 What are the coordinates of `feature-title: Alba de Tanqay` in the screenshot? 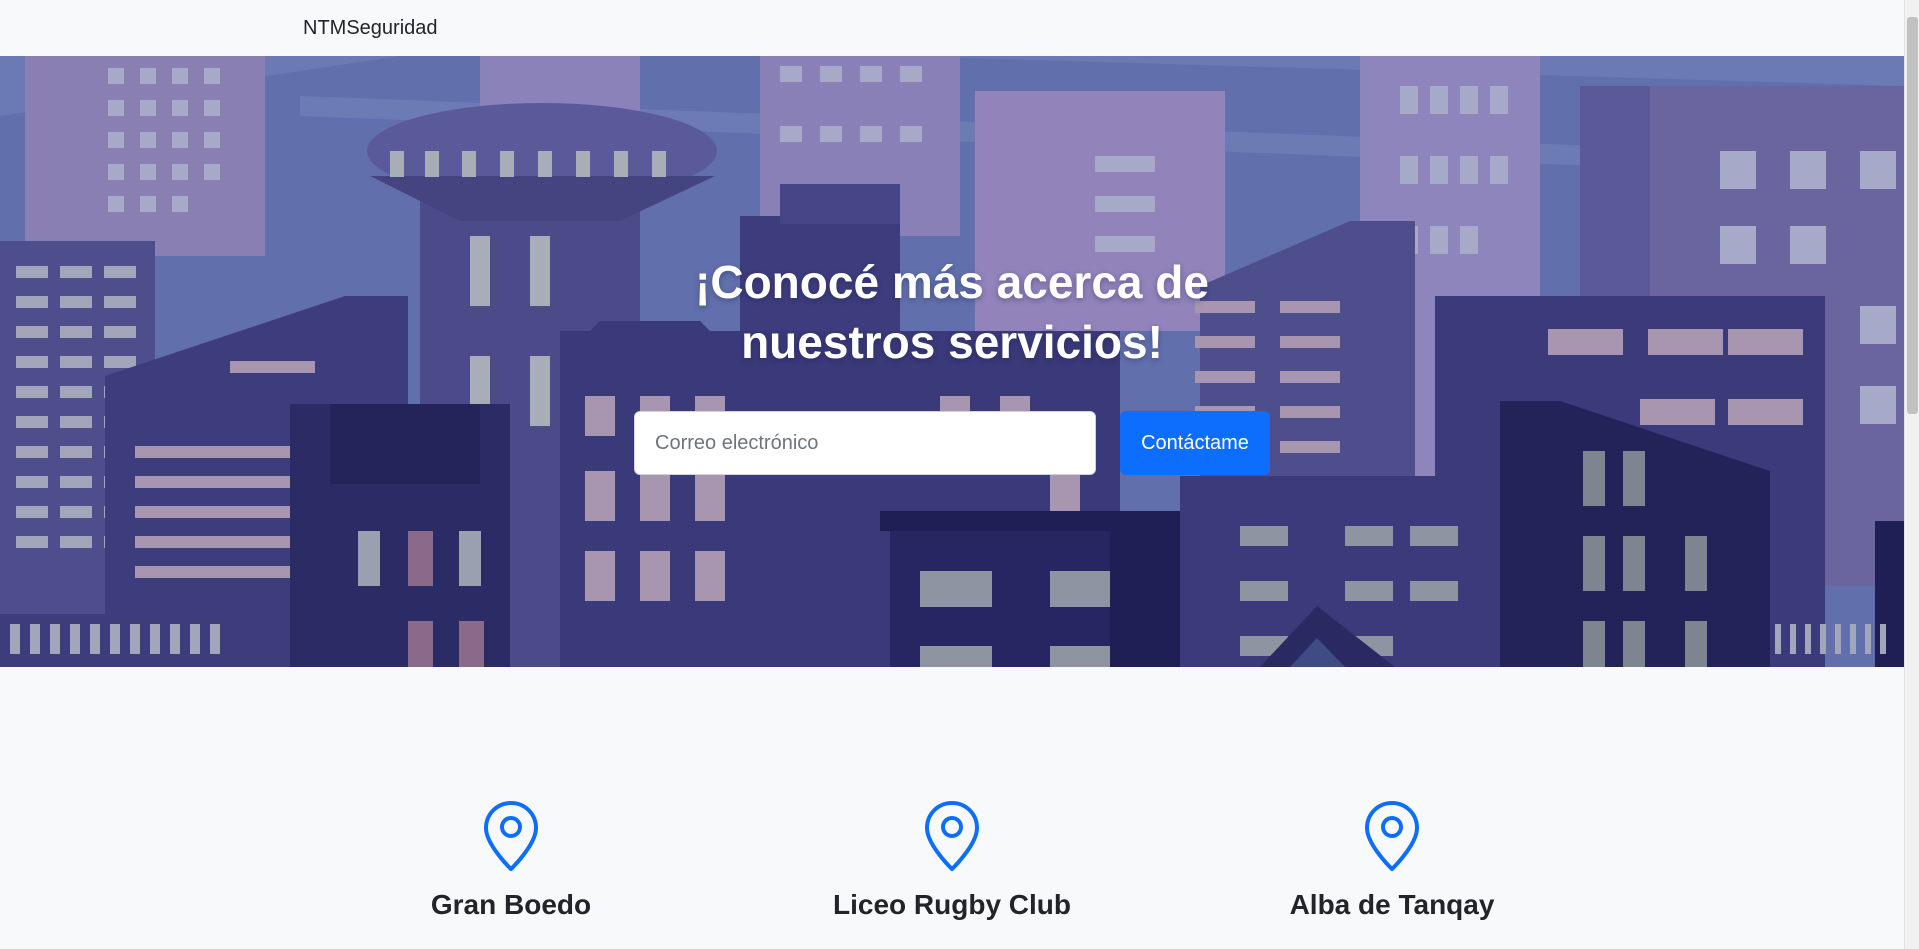 It's located at (1392, 904).